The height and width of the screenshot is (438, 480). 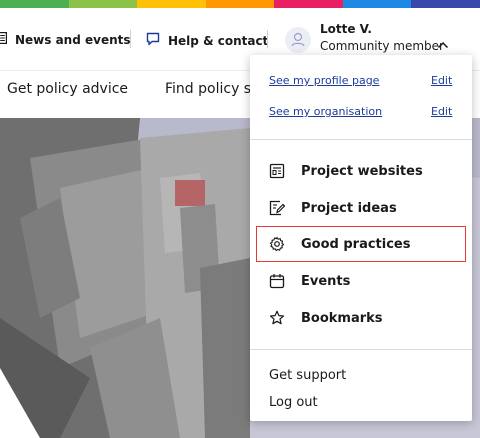 I want to click on user-role: Community member, so click(x=382, y=46).